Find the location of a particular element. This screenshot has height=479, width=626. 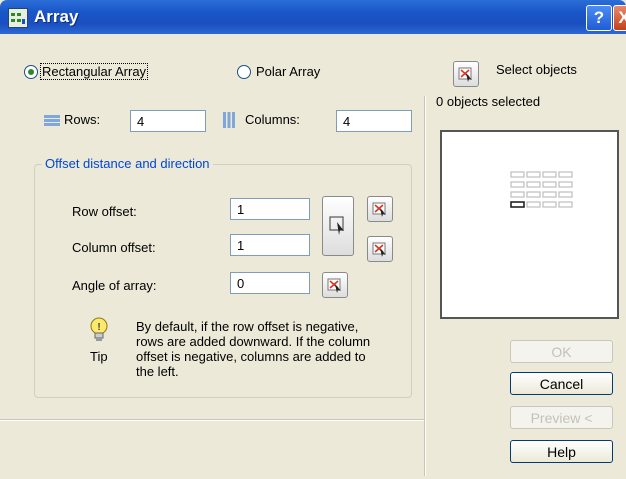

objects-selected-status: 0 objects selected is located at coordinates (488, 101).